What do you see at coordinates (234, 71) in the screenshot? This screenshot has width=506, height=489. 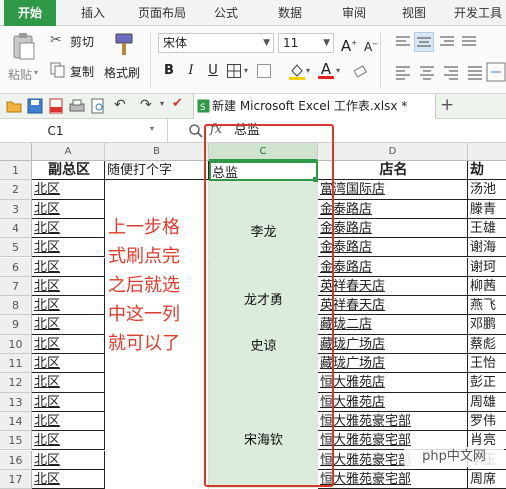 I see `borders-icon` at bounding box center [234, 71].